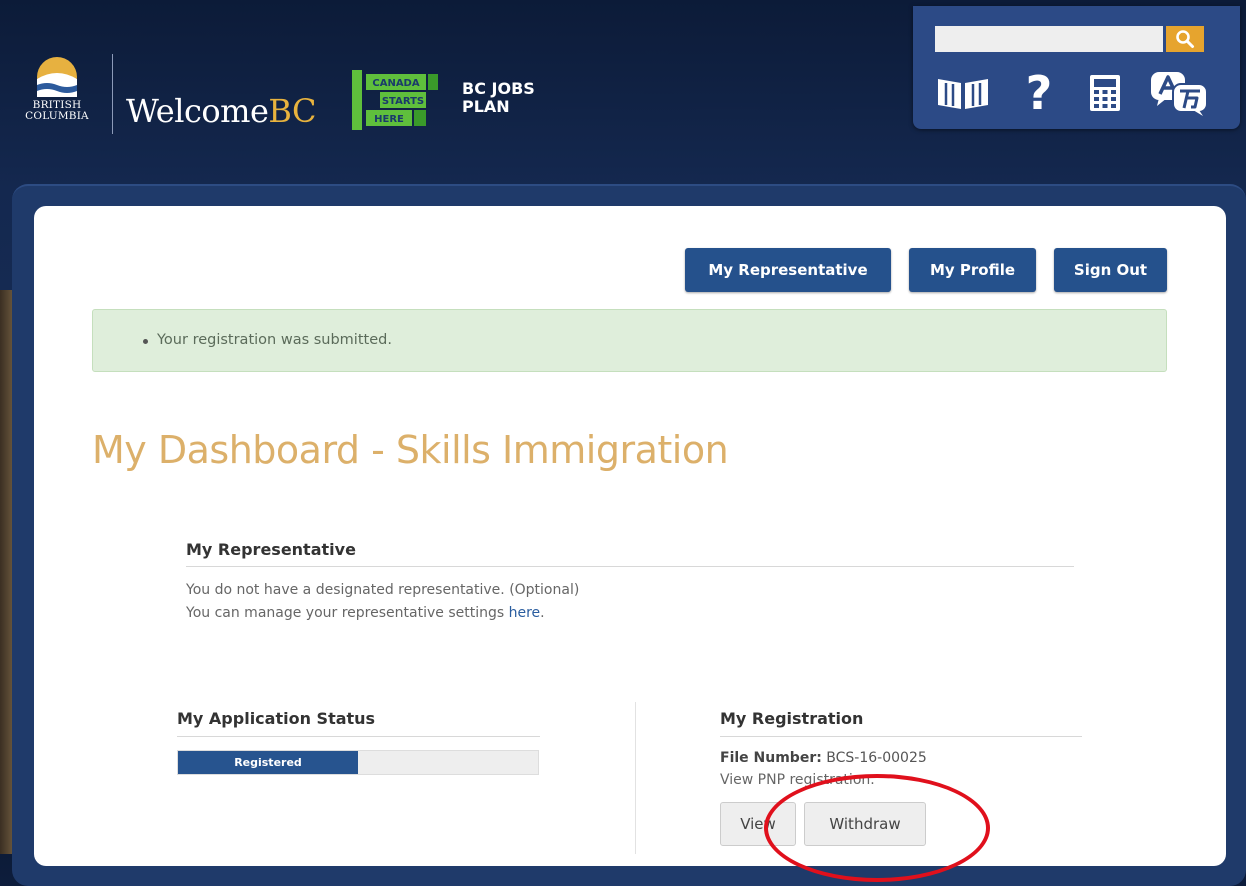  Describe the element at coordinates (972, 270) in the screenshot. I see `my-profile-button: My Profile` at that location.